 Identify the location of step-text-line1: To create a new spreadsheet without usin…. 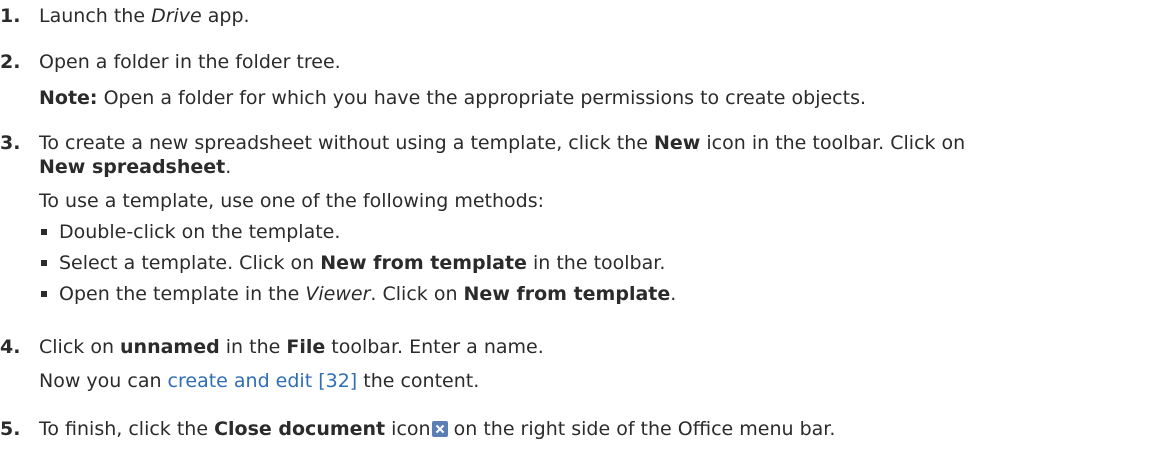
(594, 143).